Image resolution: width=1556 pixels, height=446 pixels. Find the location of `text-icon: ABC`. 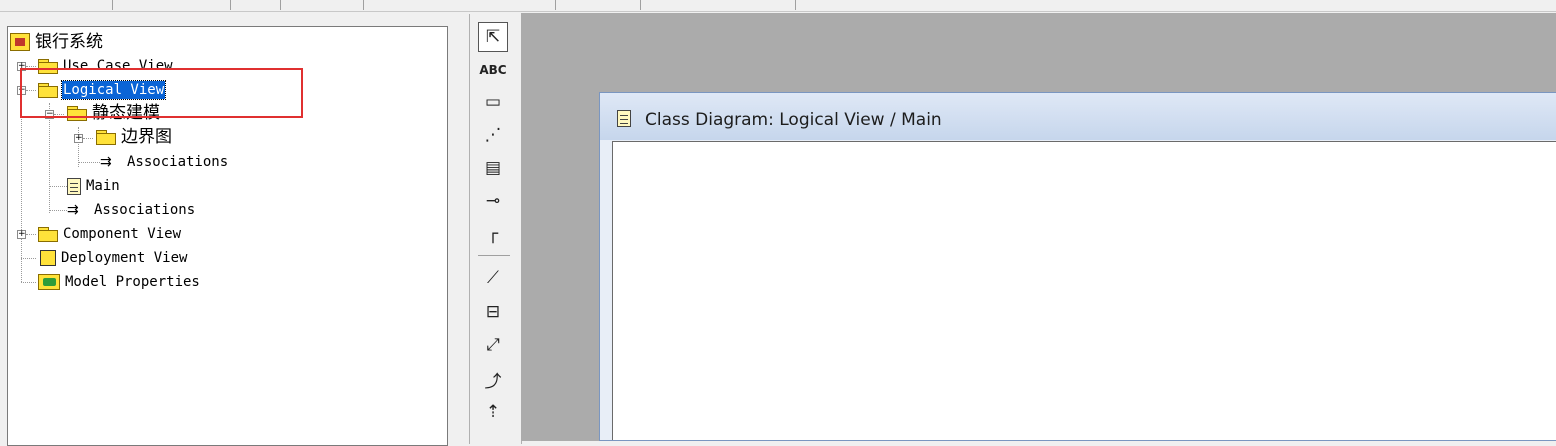

text-icon: ABC is located at coordinates (493, 70).